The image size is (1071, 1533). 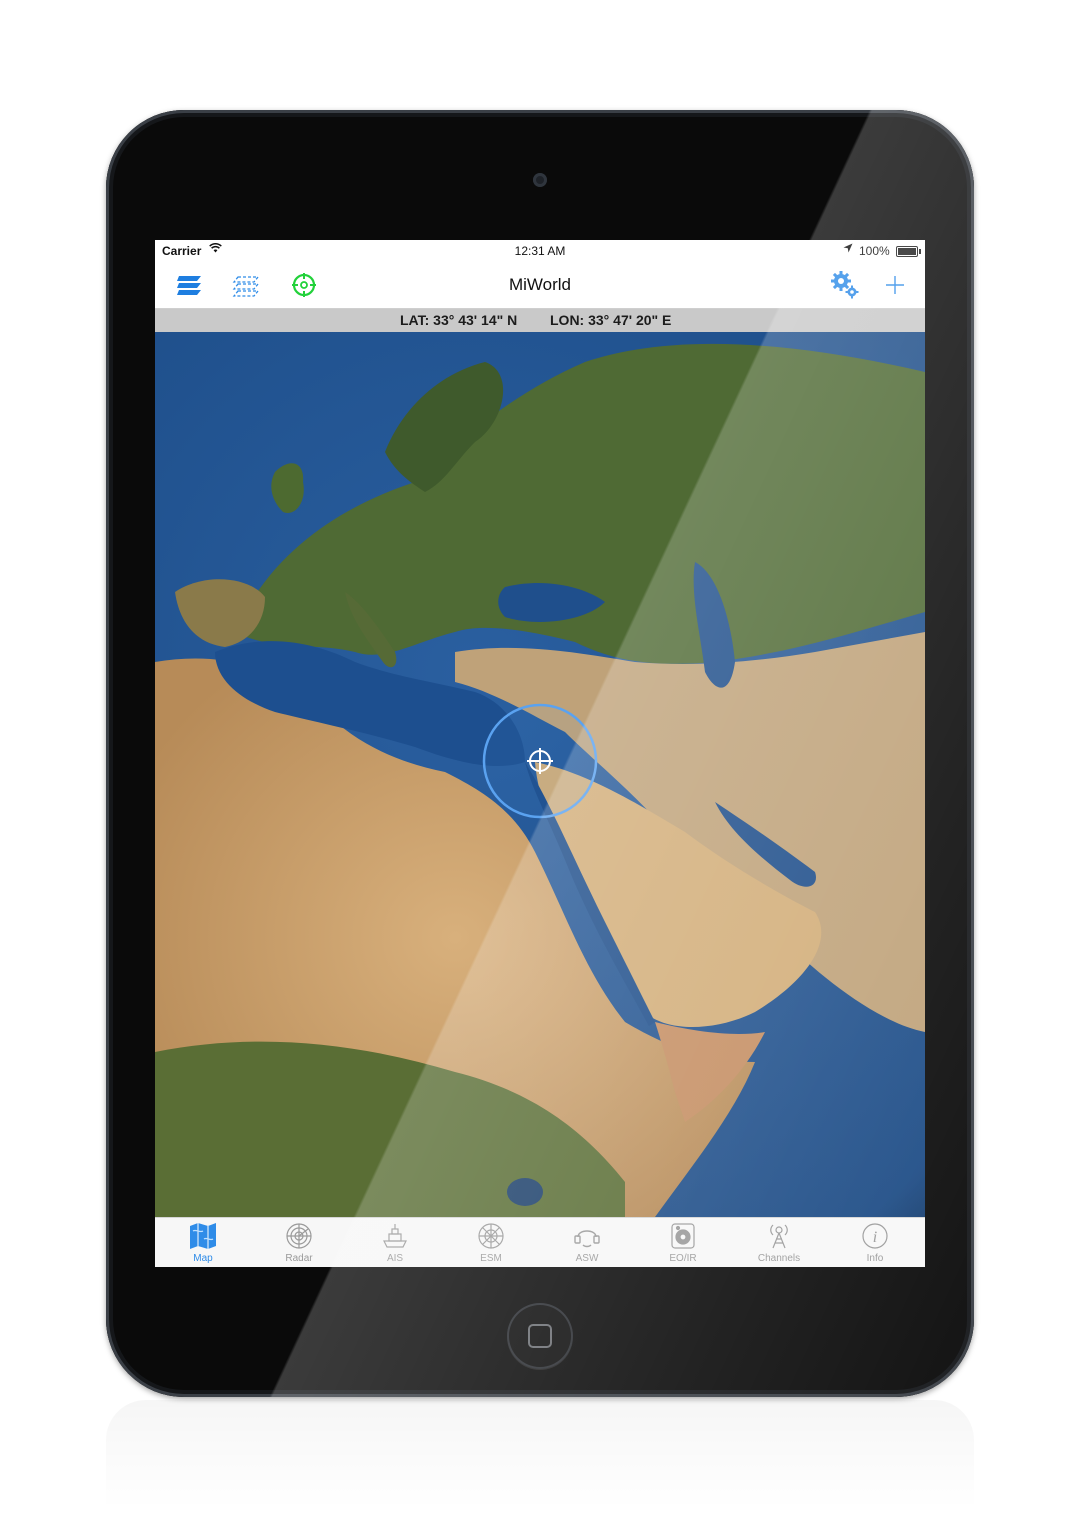 I want to click on home-square-icon, so click(x=540, y=1336).